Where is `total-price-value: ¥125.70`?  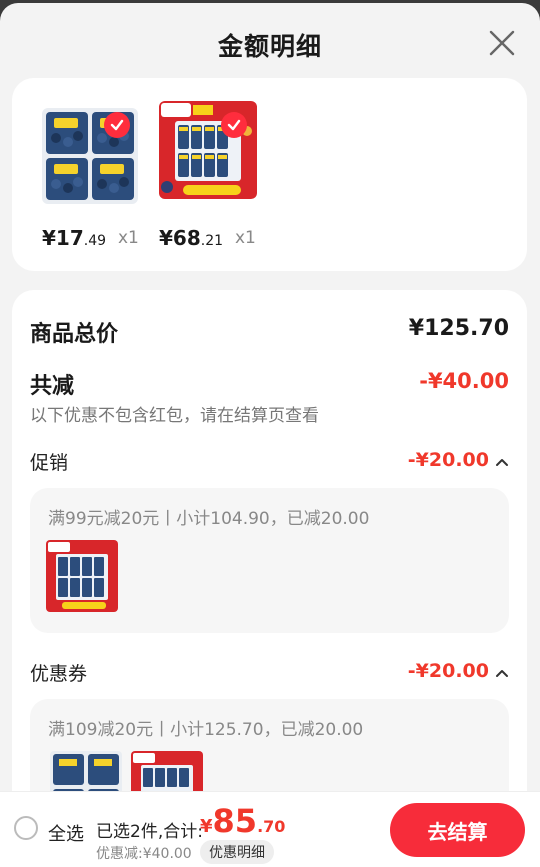
total-price-value: ¥125.70 is located at coordinates (458, 328).